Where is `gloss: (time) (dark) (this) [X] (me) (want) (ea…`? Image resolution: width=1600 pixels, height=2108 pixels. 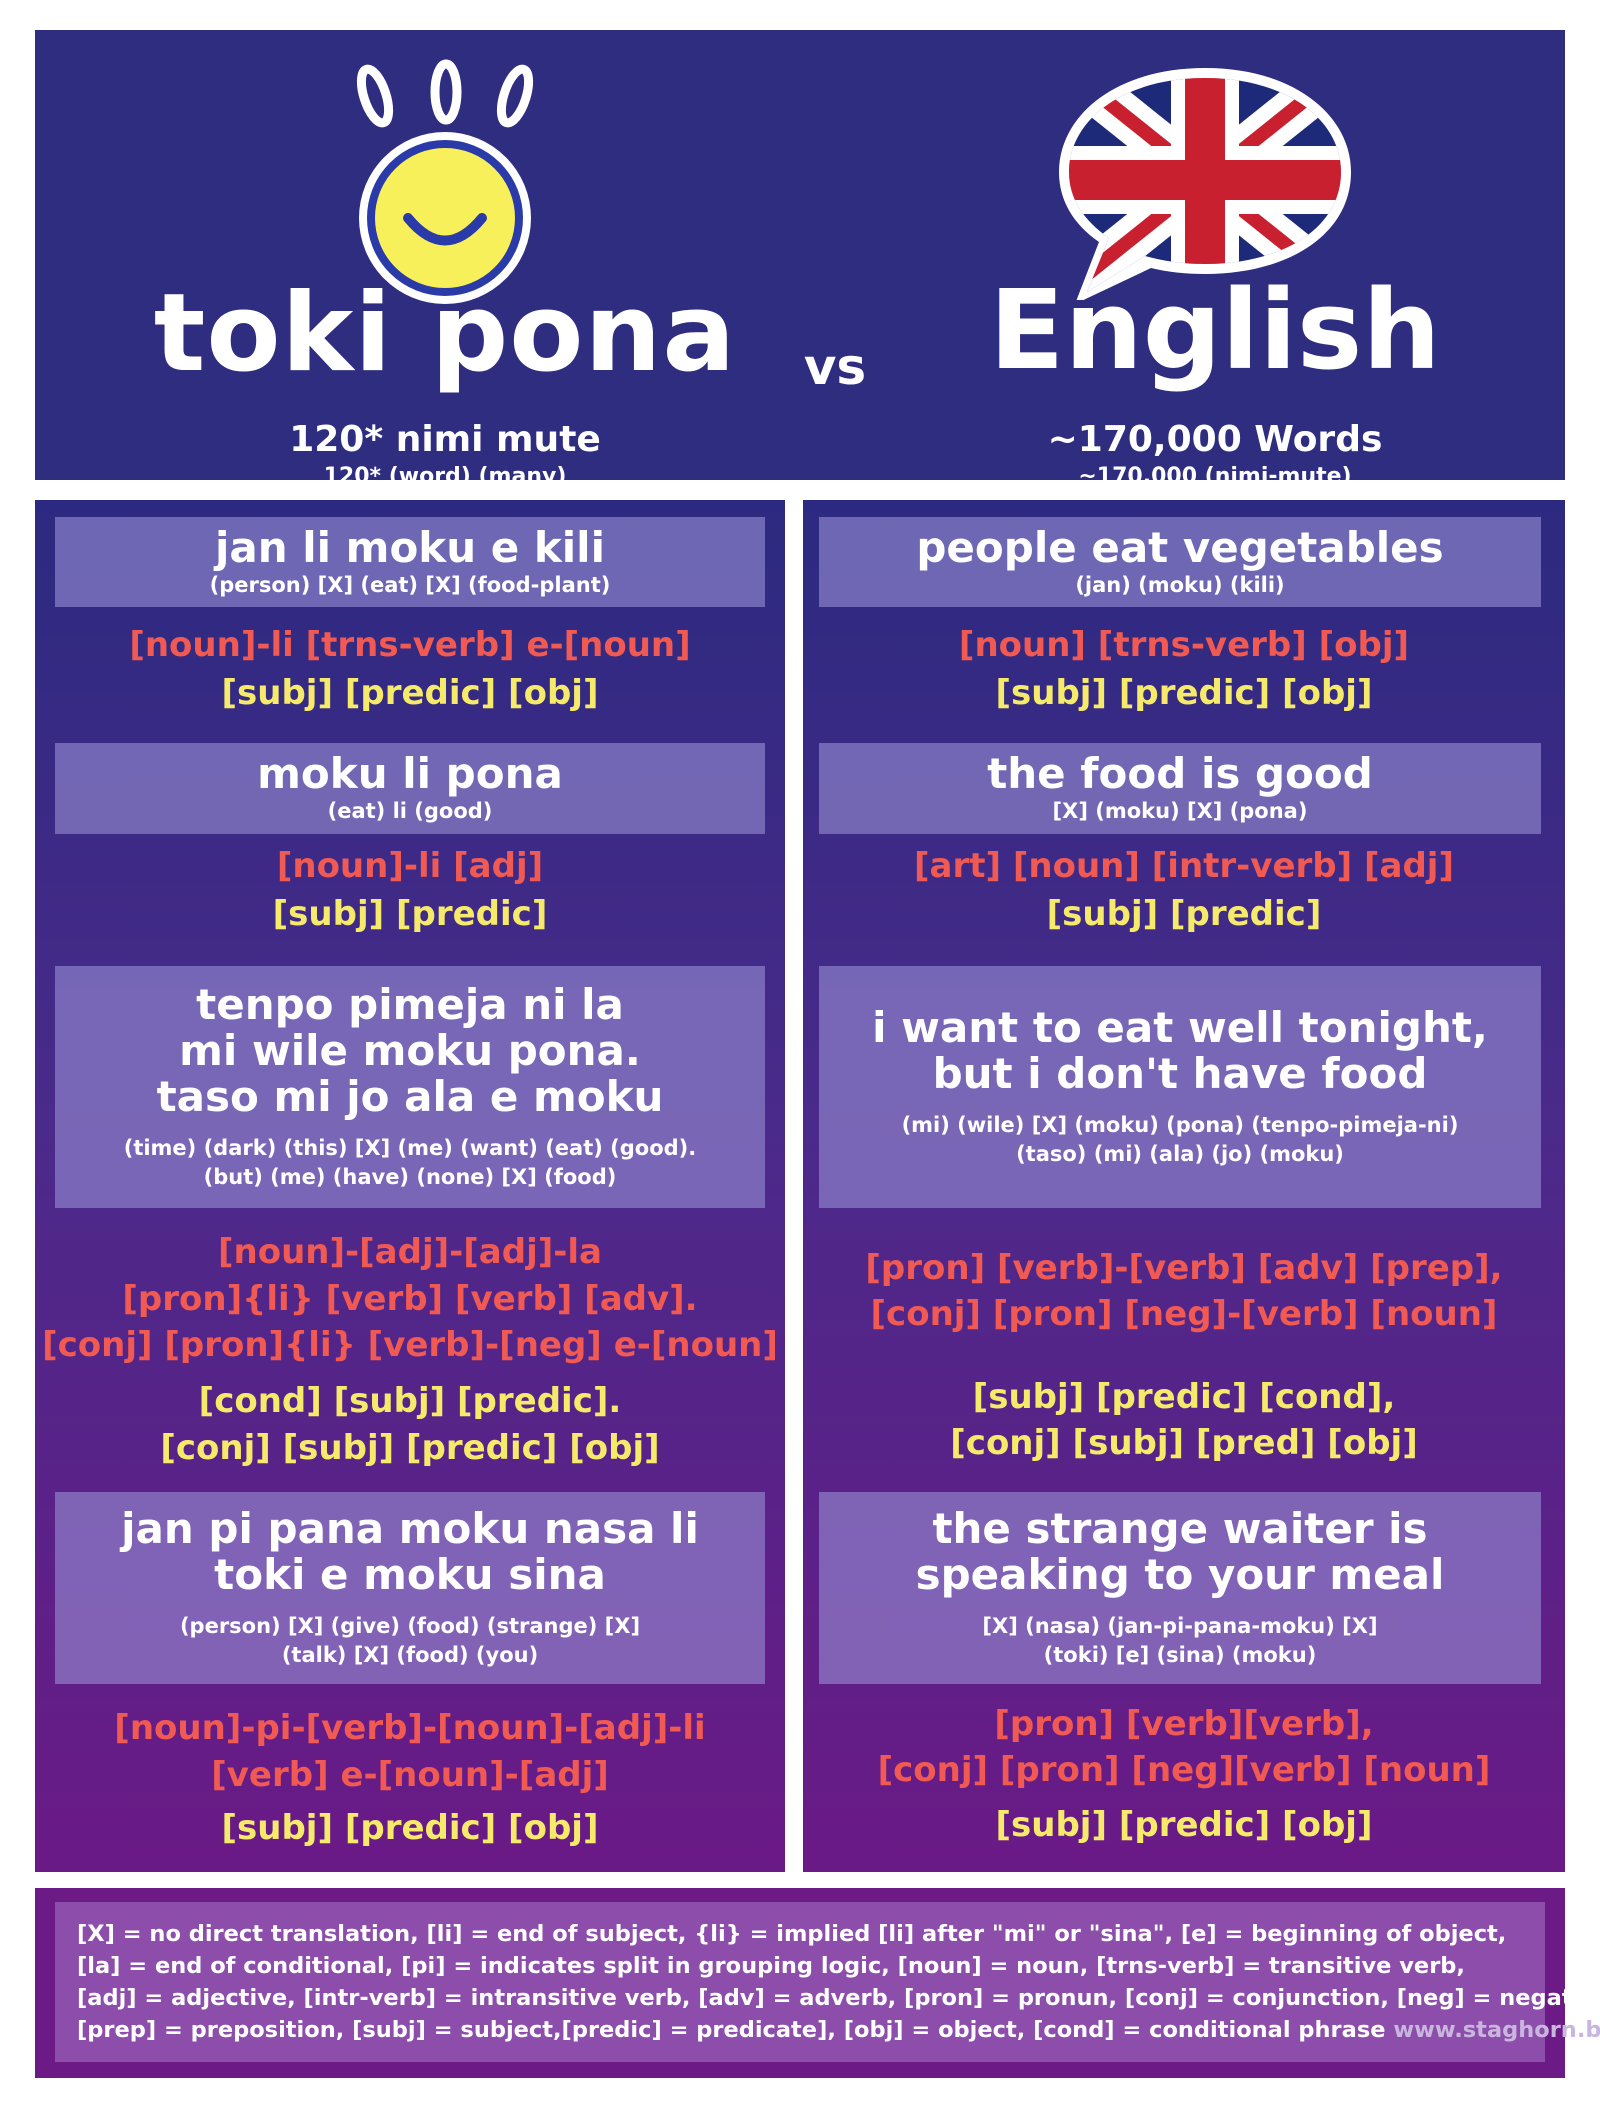 gloss: (time) (dark) (this) [X] (me) (want) (ea… is located at coordinates (410, 1148).